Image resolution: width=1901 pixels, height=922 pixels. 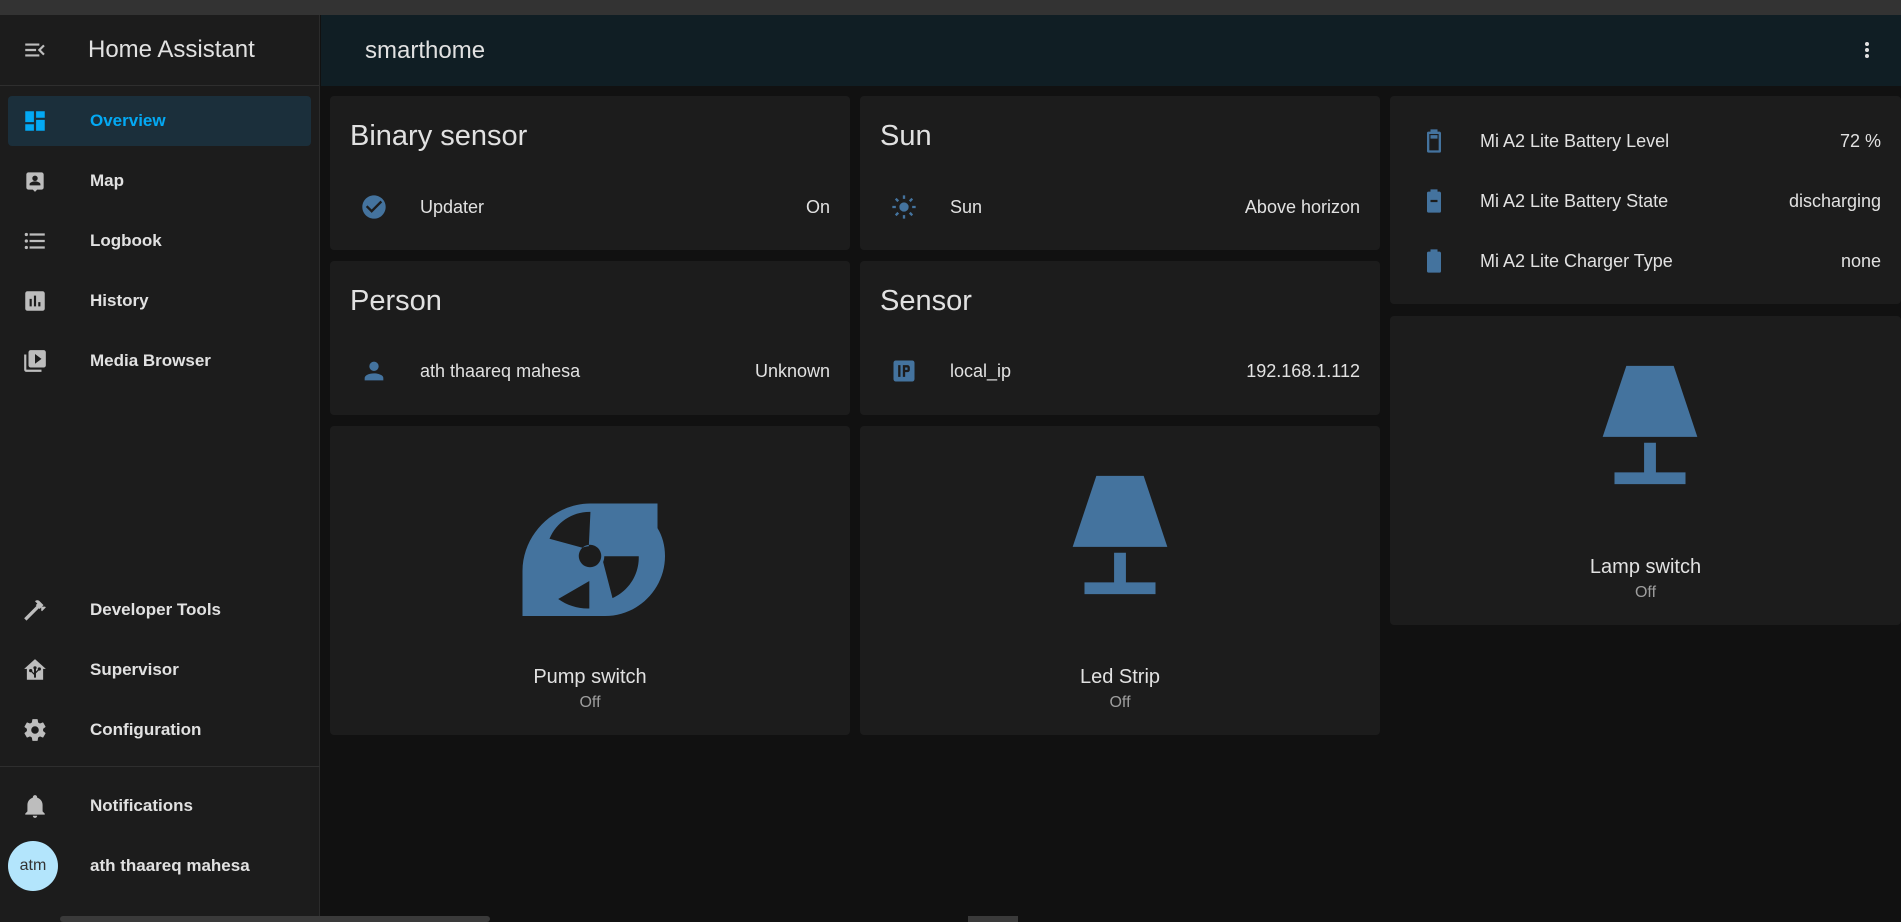 I want to click on bell-icon, so click(x=35, y=806).